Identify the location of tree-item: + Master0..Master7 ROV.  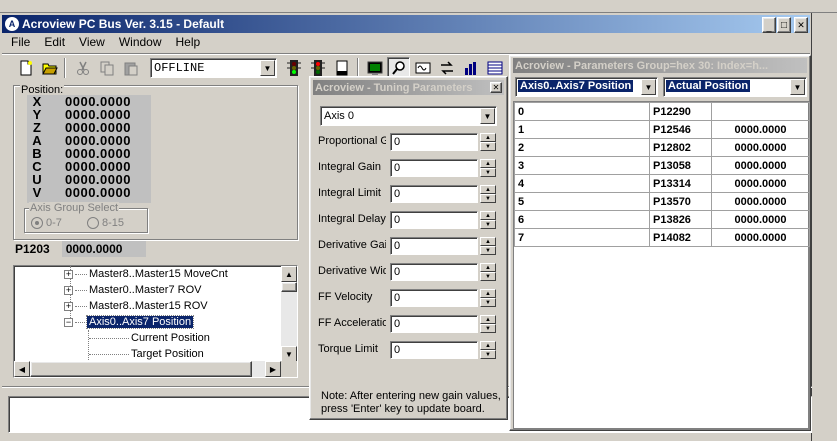
(146, 290).